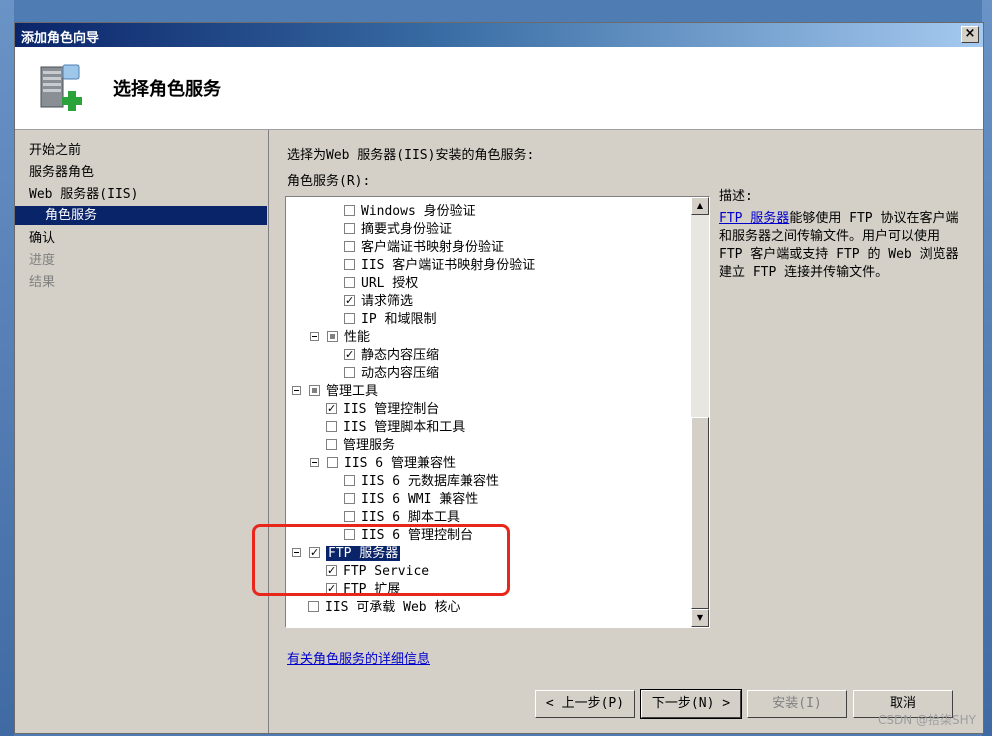  Describe the element at coordinates (411, 155) in the screenshot. I see `intro-text: 选择为Web 服务器(IIS)安装的角色服务:` at that location.